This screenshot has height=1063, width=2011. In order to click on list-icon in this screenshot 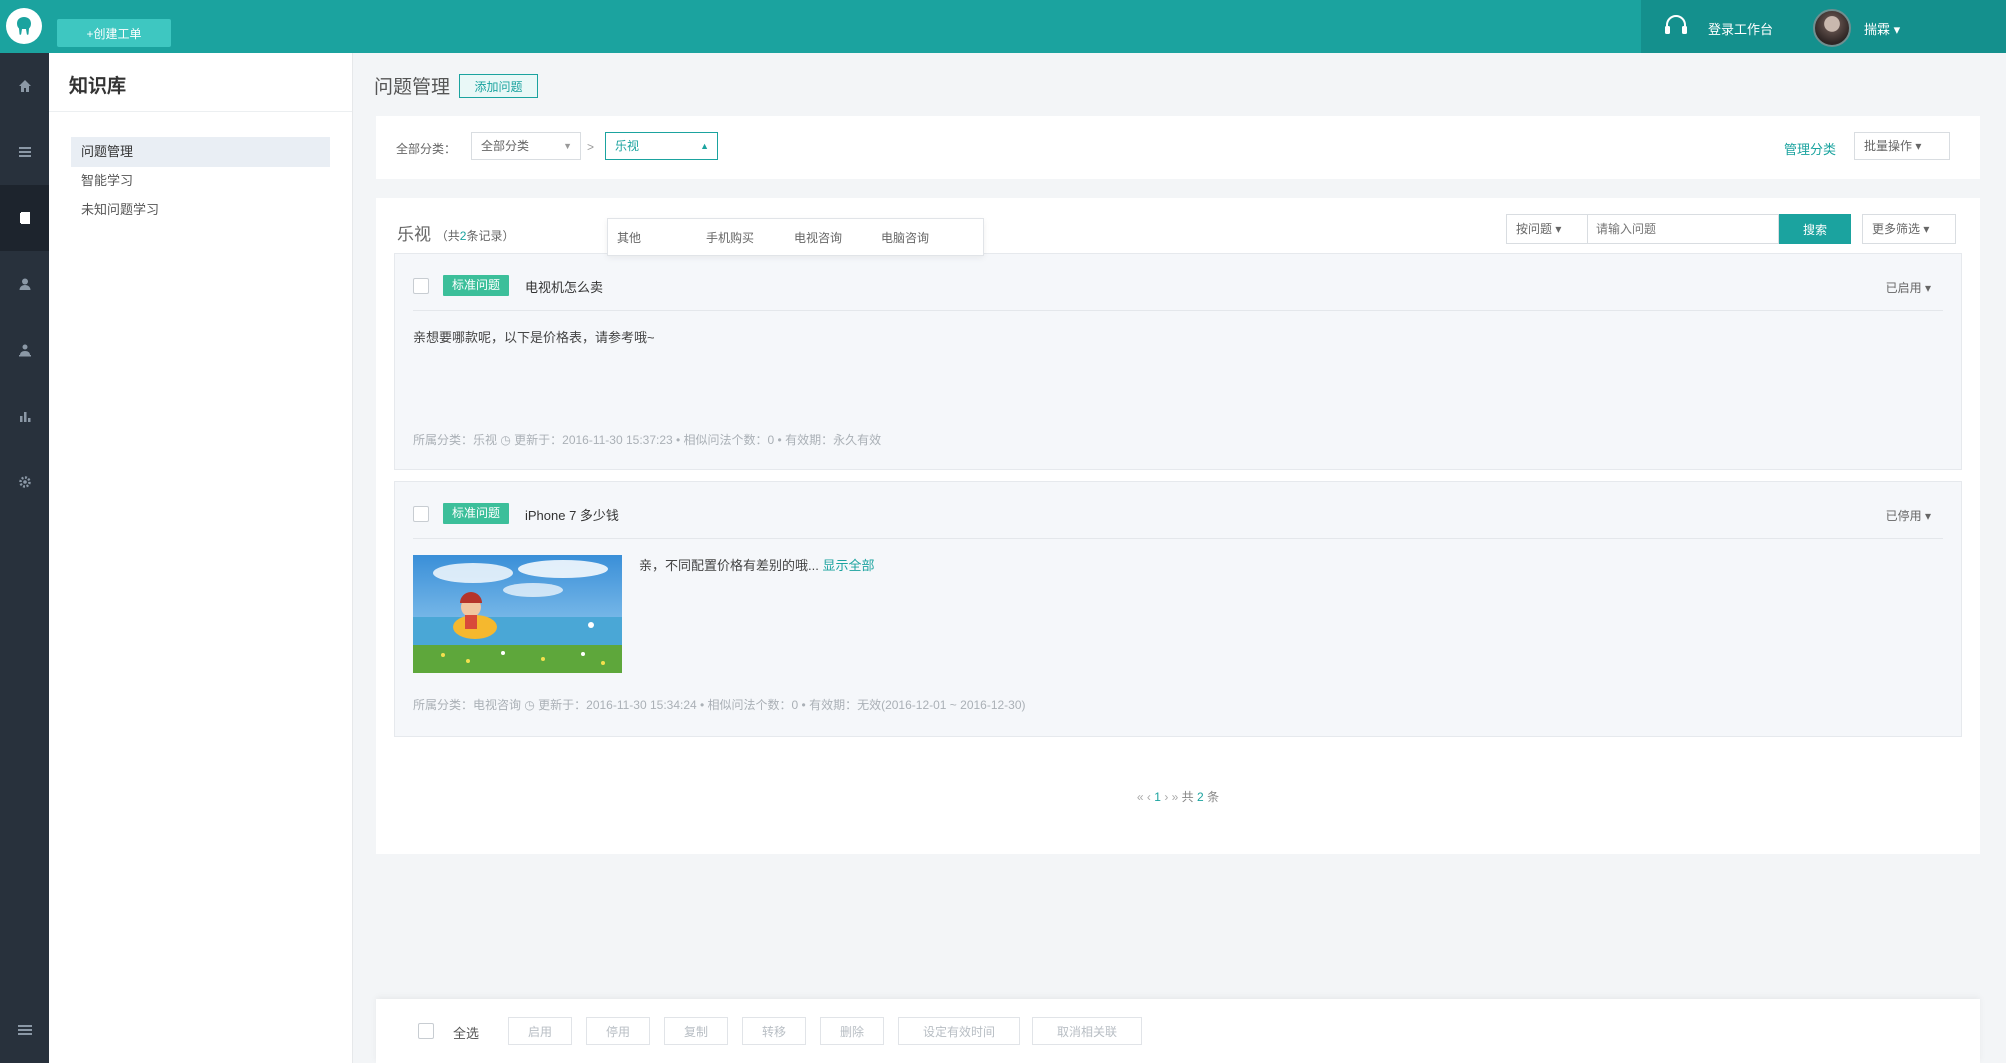, I will do `click(24, 152)`.